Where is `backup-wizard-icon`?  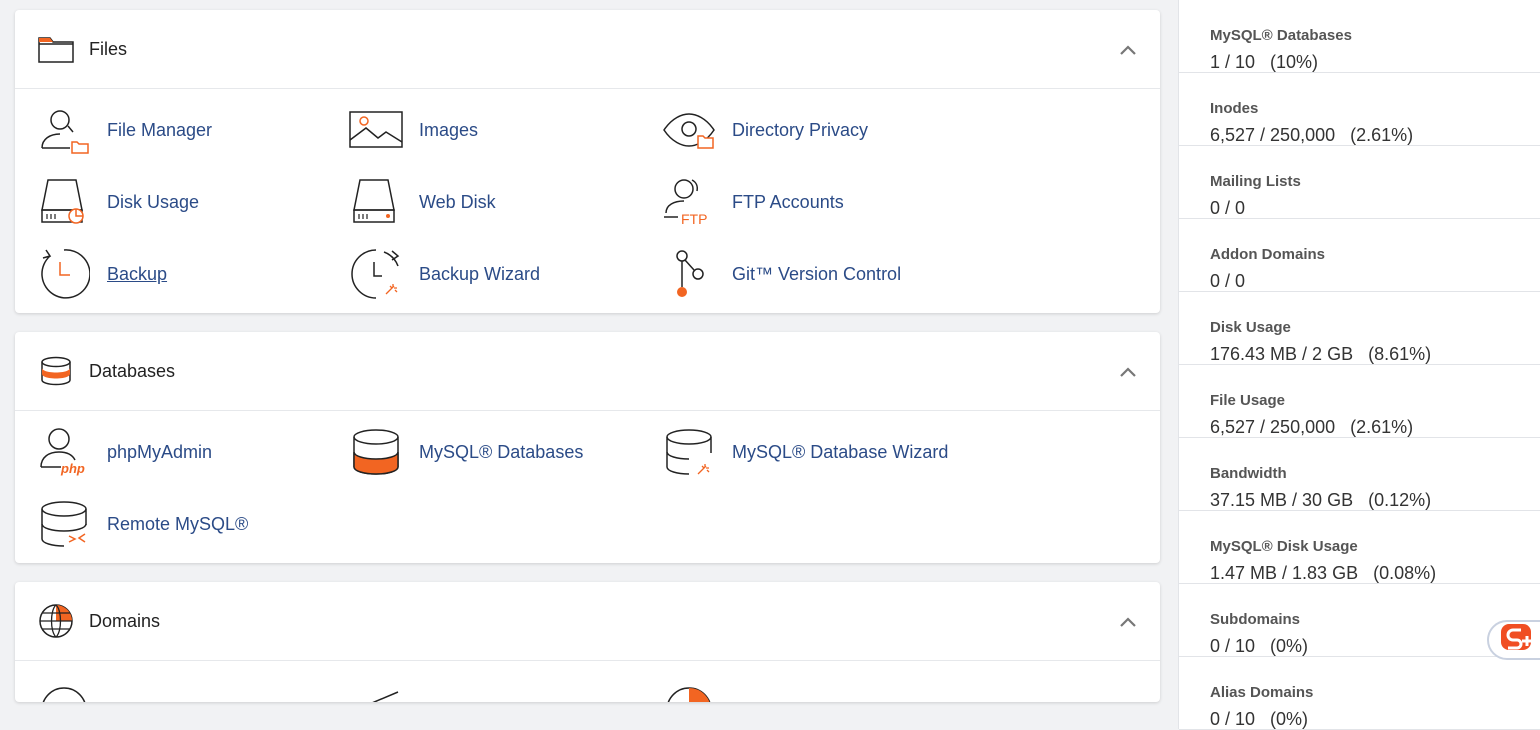
backup-wizard-icon is located at coordinates (376, 274).